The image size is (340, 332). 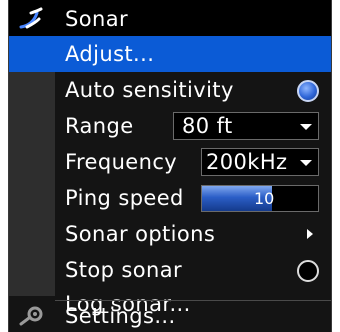 What do you see at coordinates (149, 90) in the screenshot?
I see `menu-item-label: Auto sensitivity` at bounding box center [149, 90].